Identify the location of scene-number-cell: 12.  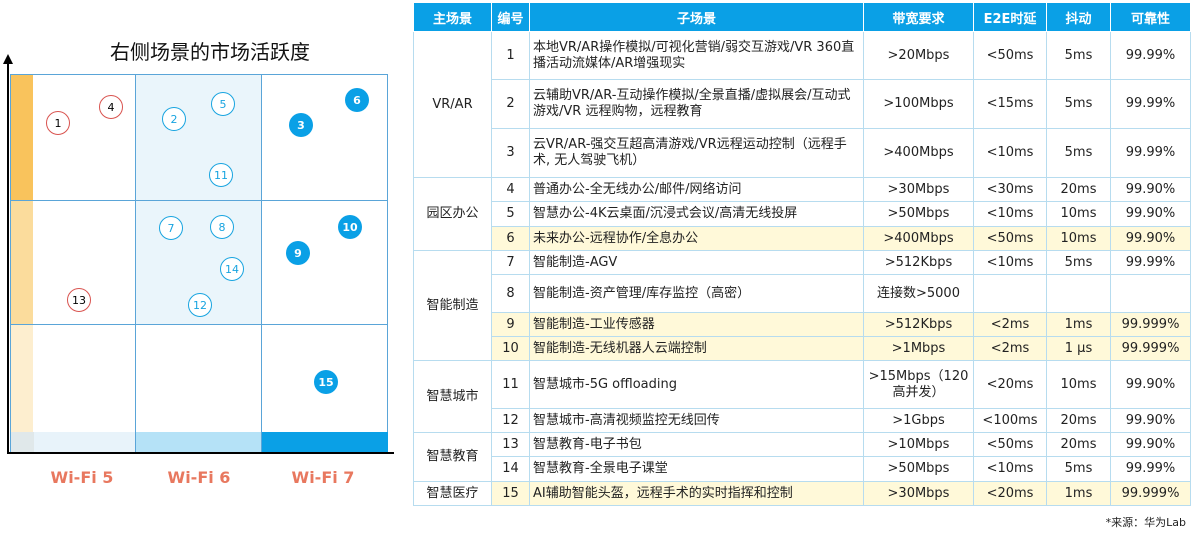
(510, 420).